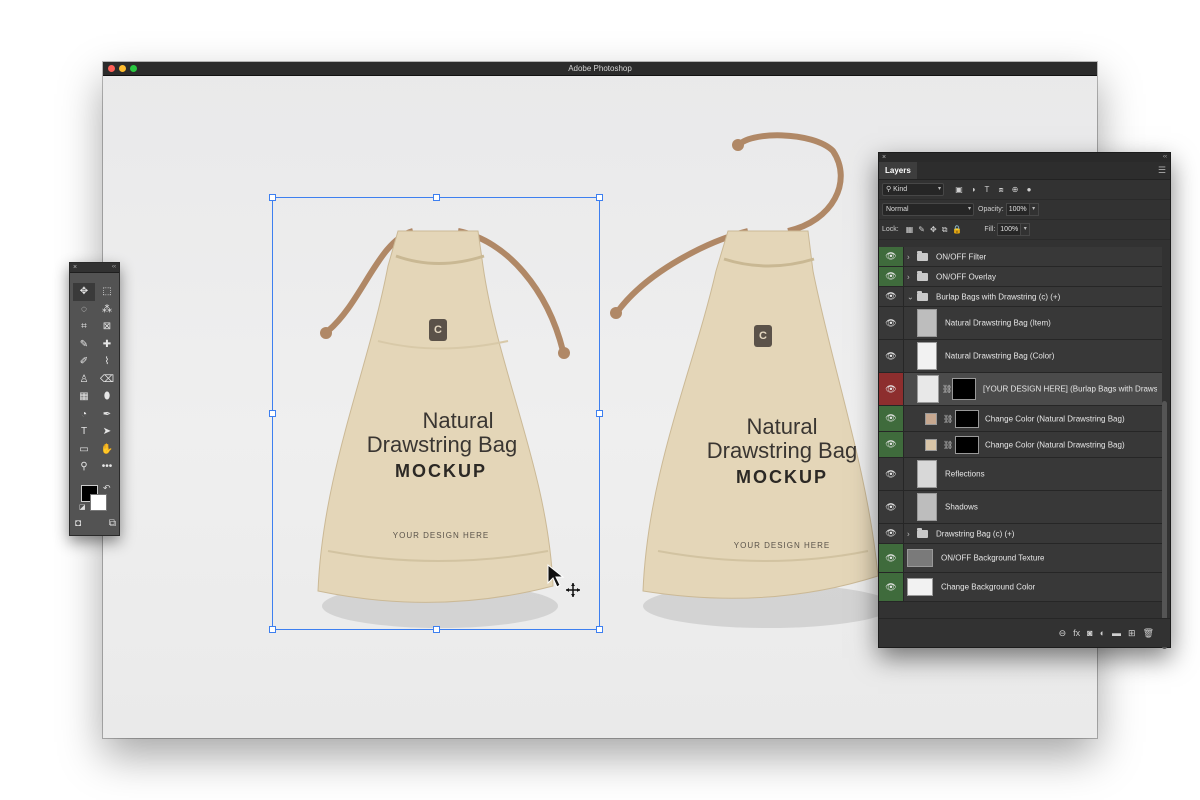  What do you see at coordinates (1020, 507) in the screenshot?
I see `layer-row: 👁 Shadows` at bounding box center [1020, 507].